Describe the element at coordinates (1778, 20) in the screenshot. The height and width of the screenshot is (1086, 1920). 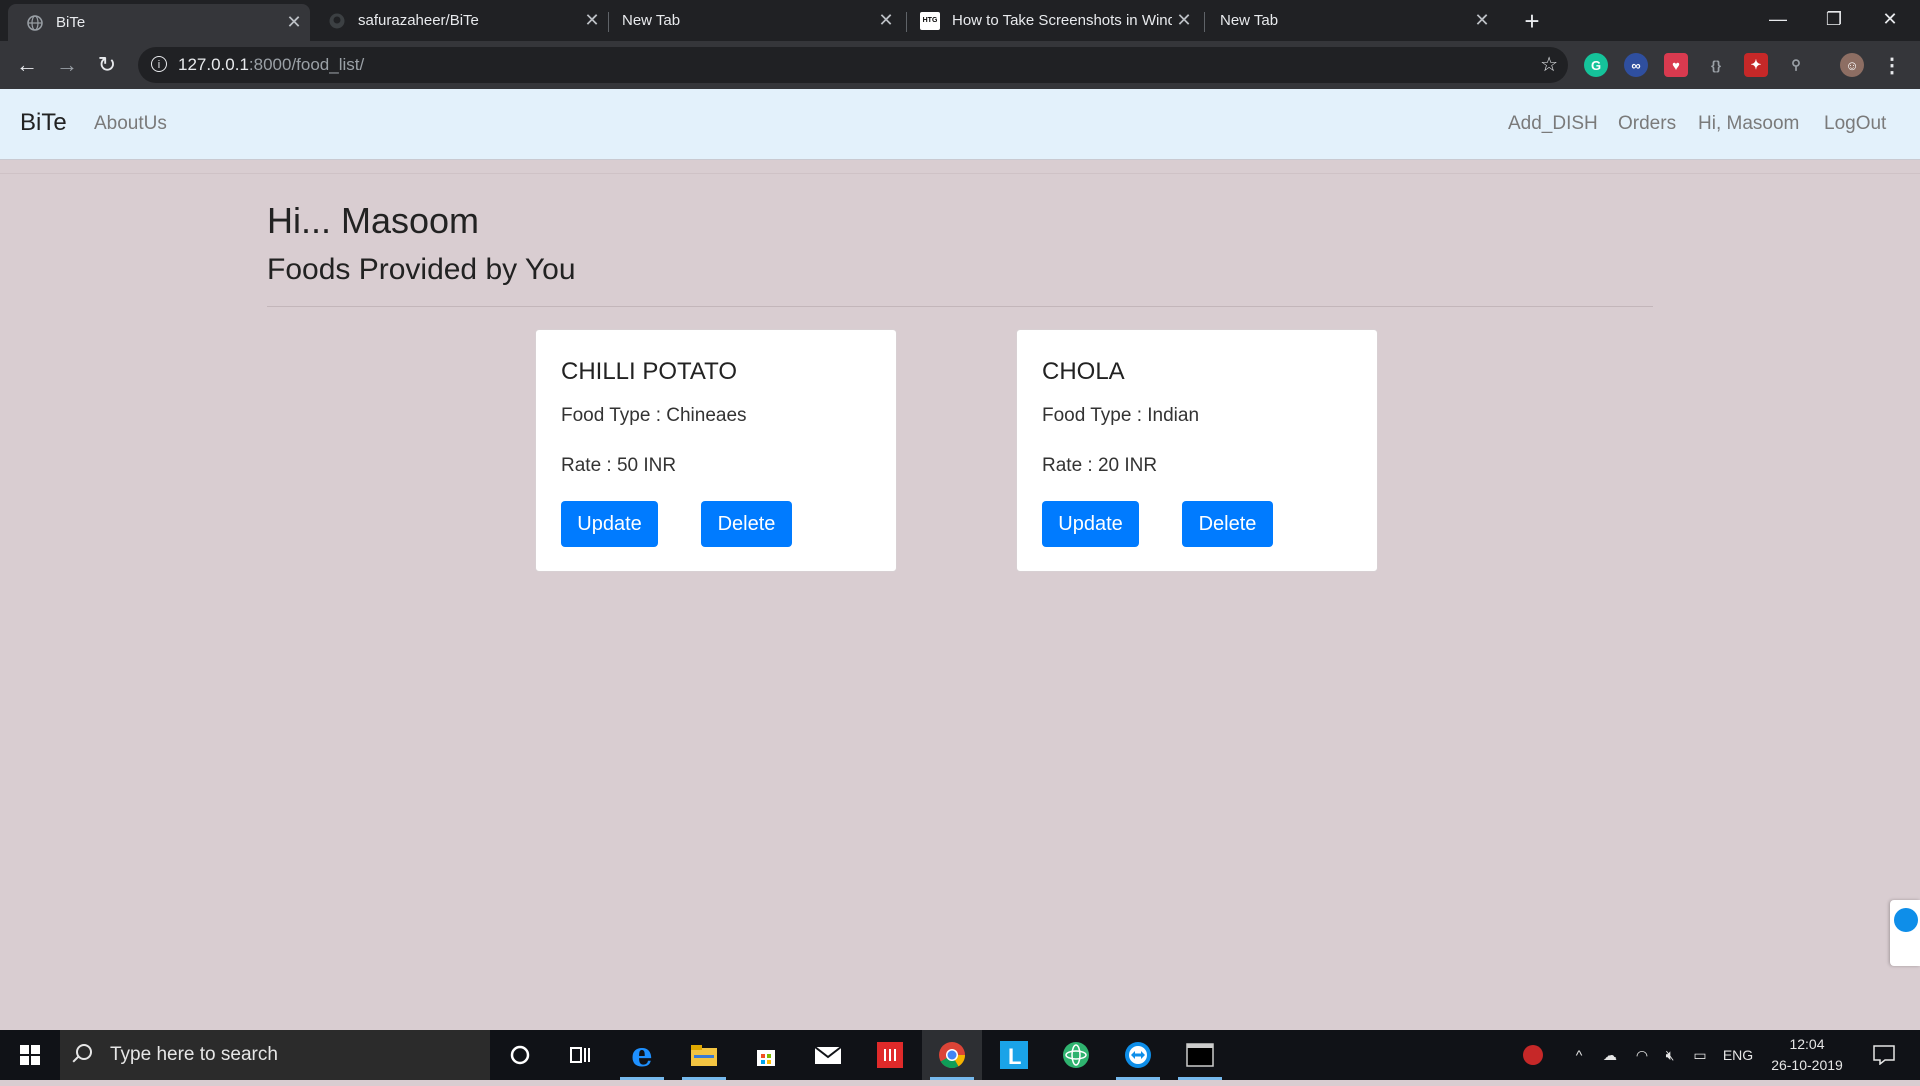
I see `minimize-icon: —` at that location.